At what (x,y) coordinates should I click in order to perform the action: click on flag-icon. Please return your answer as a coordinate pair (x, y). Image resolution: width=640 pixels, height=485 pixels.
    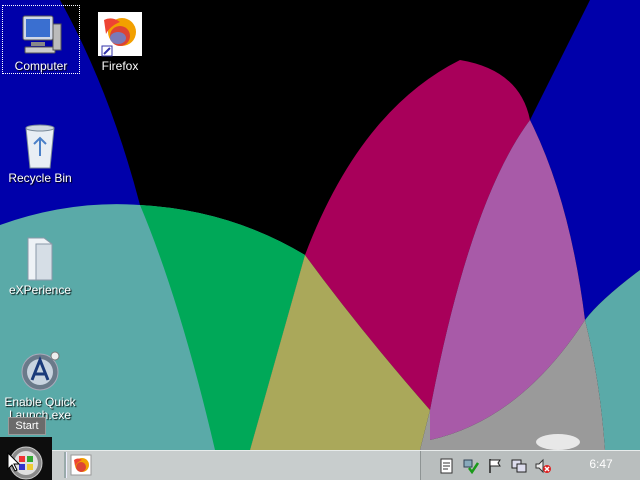
    Looking at the image, I should click on (495, 466).